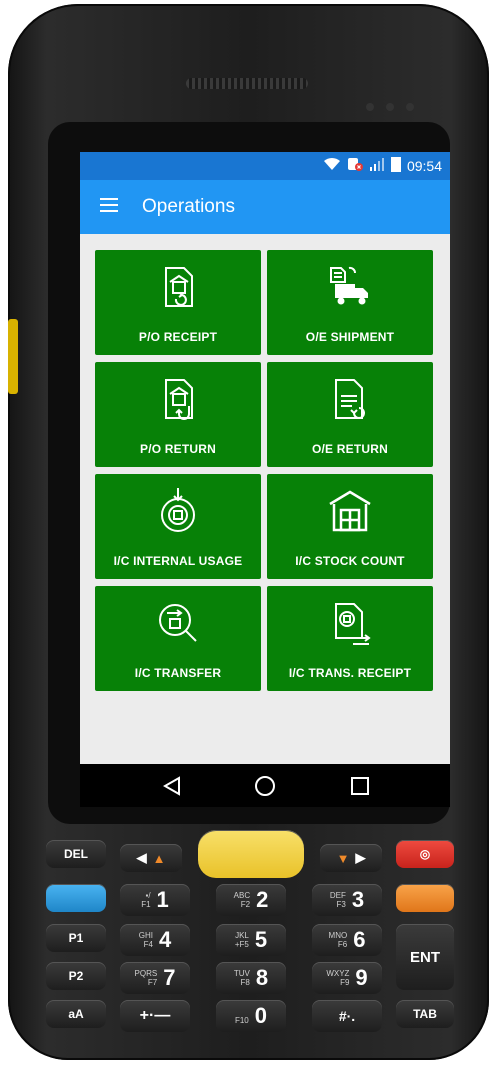  I want to click on tile-ic-stock-count: I/C STOCK COUNT, so click(350, 526).